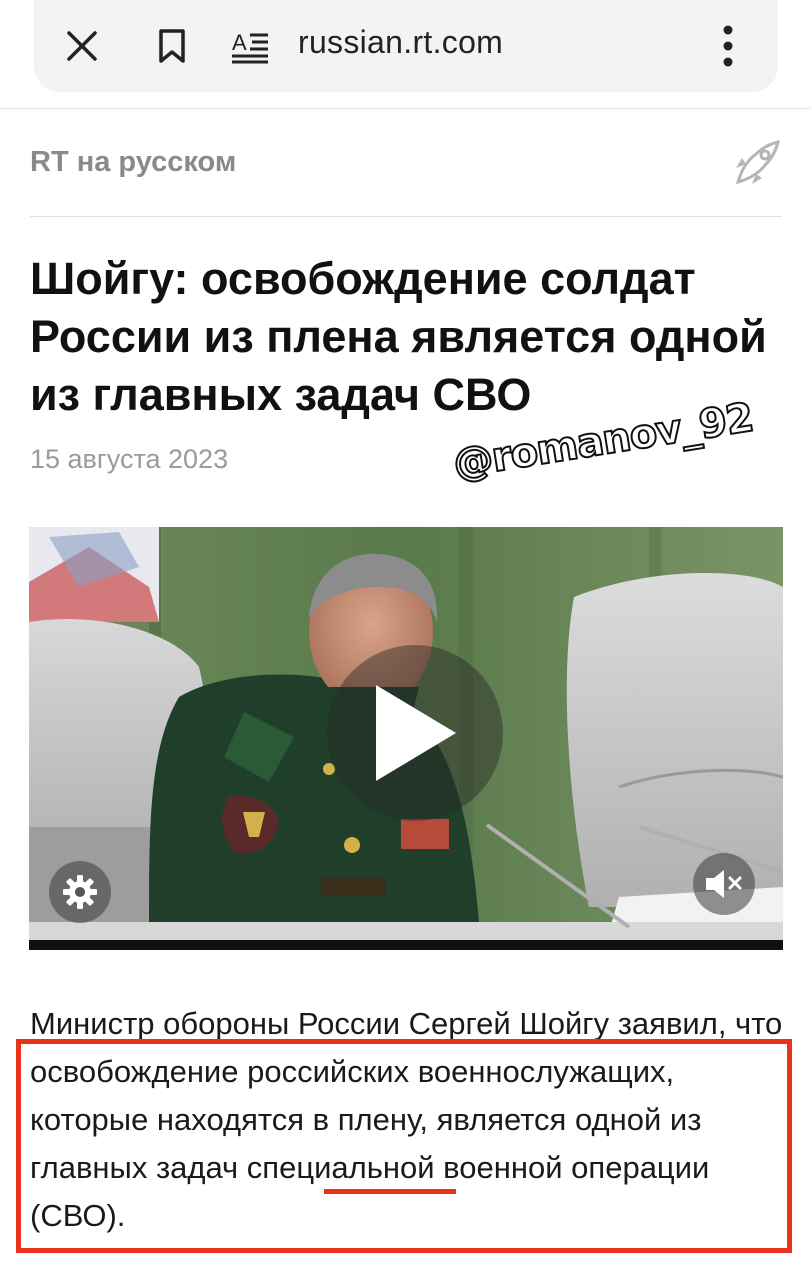  I want to click on reader-mode-button: A, so click(250, 46).